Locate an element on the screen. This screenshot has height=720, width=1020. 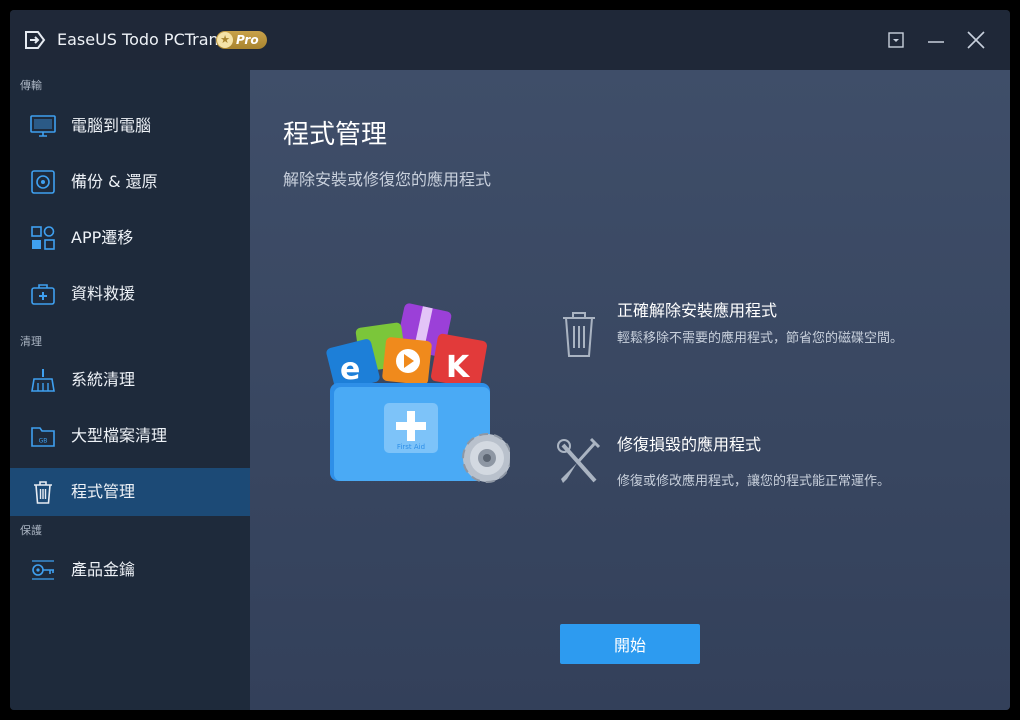
large-file-cleanup-icon: GB is located at coordinates (43, 437).